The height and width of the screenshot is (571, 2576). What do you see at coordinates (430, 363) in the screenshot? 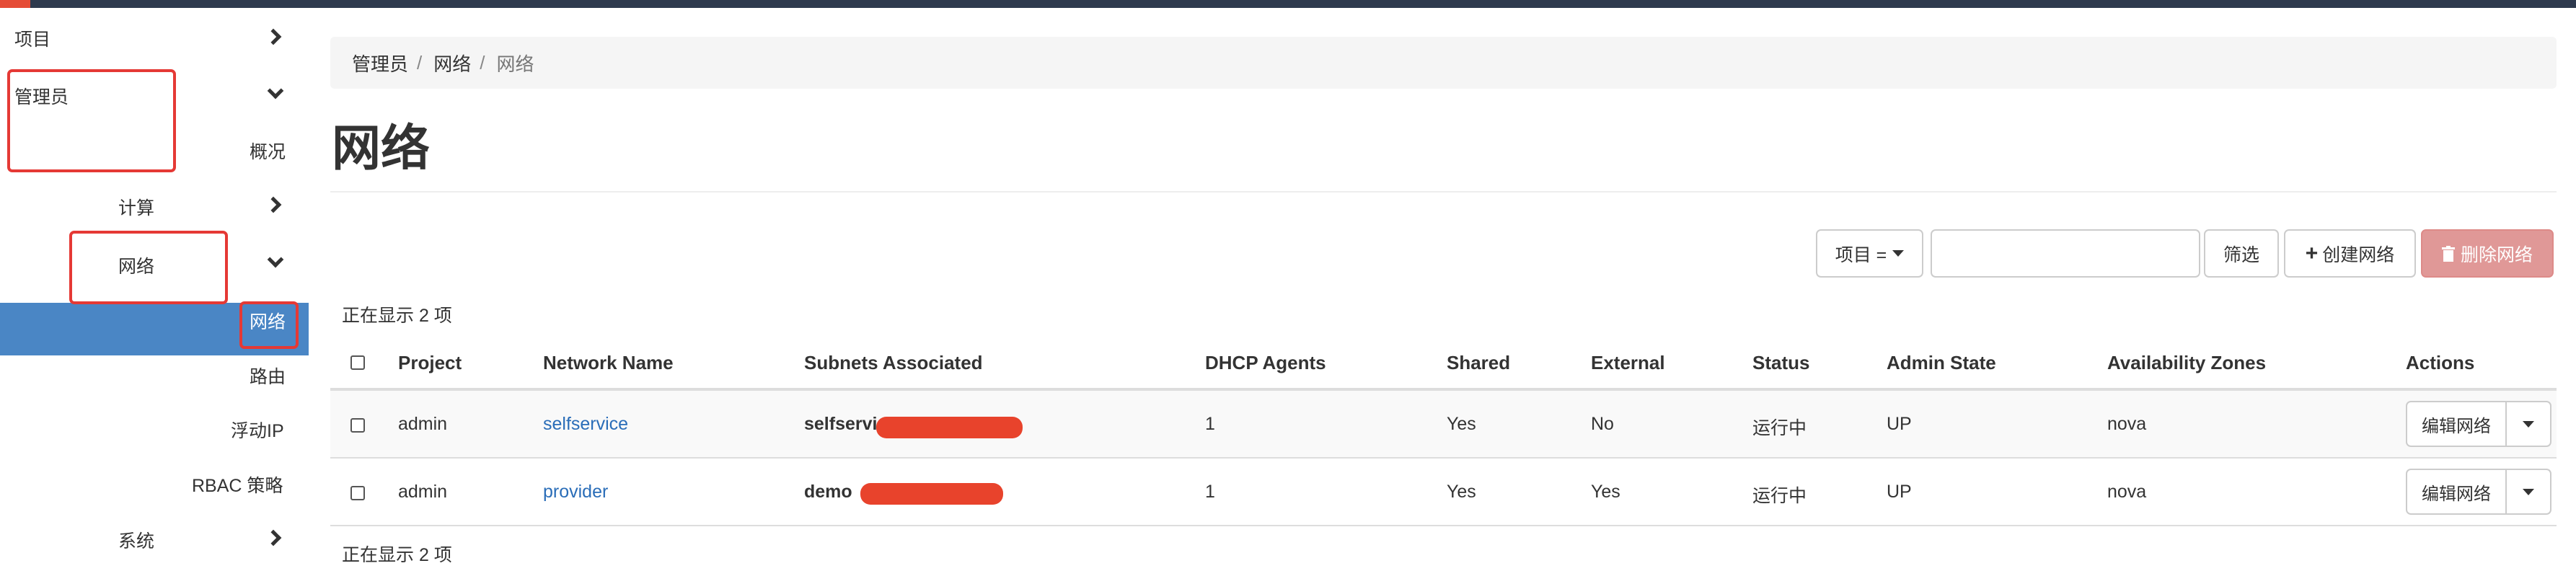
I see `column-header-project: Project` at bounding box center [430, 363].